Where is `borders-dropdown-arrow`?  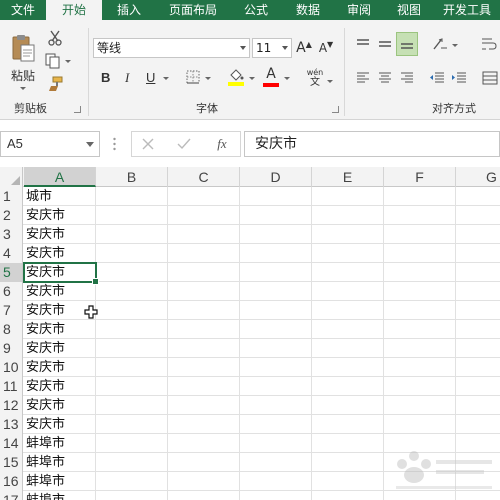
borders-dropdown-arrow is located at coordinates (208, 78).